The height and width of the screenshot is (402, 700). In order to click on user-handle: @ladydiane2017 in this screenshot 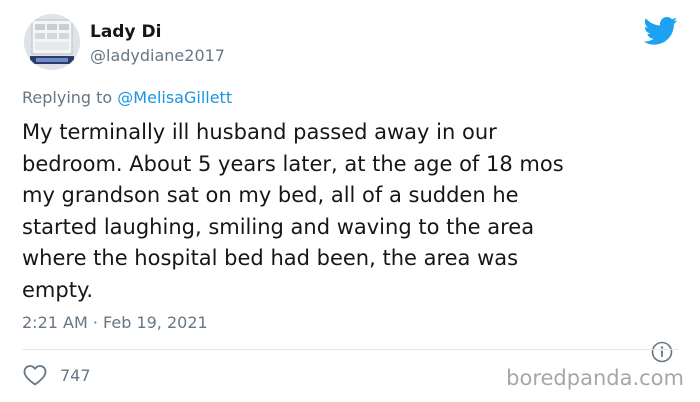, I will do `click(157, 55)`.